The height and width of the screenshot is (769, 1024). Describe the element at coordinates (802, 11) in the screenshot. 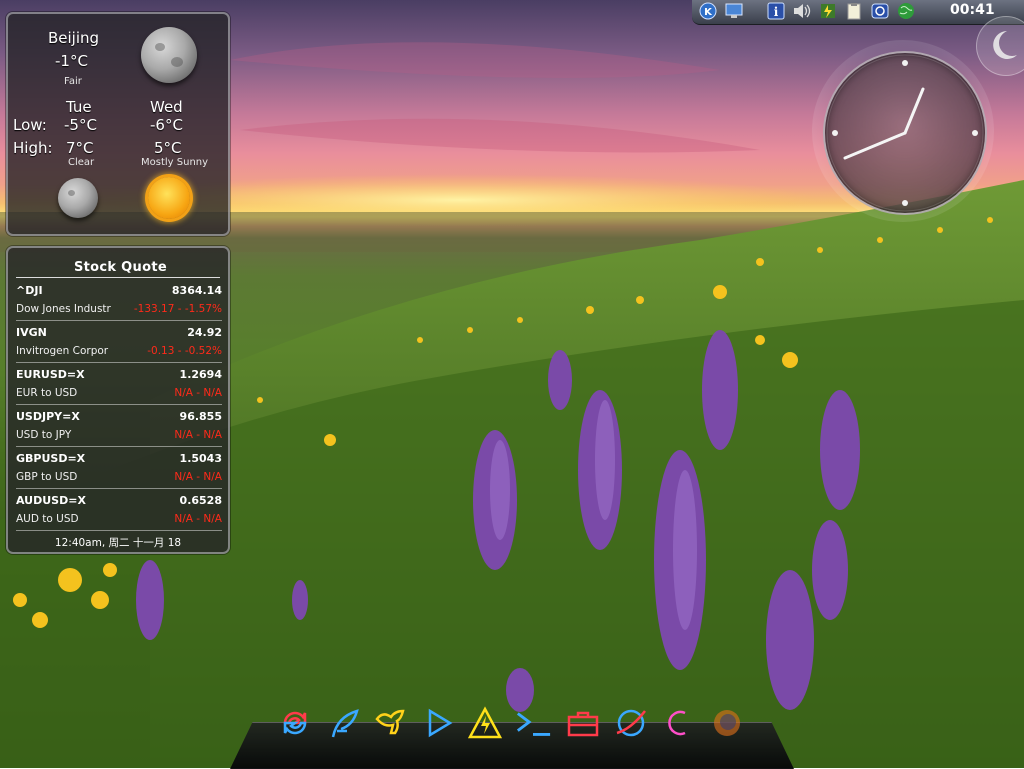

I see `volume-icon` at that location.